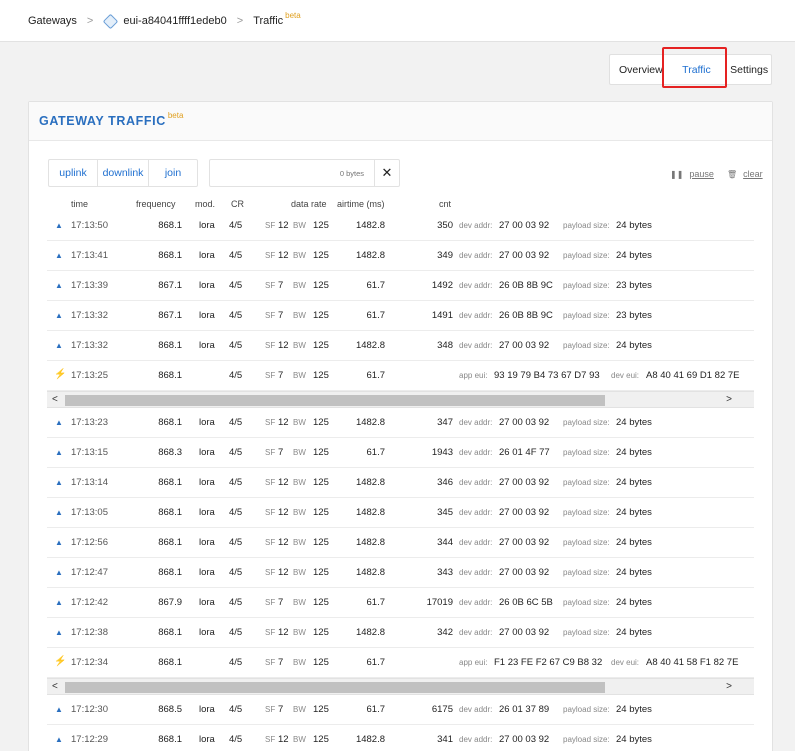 The image size is (795, 751). I want to click on beta-badge: beta, so click(293, 15).